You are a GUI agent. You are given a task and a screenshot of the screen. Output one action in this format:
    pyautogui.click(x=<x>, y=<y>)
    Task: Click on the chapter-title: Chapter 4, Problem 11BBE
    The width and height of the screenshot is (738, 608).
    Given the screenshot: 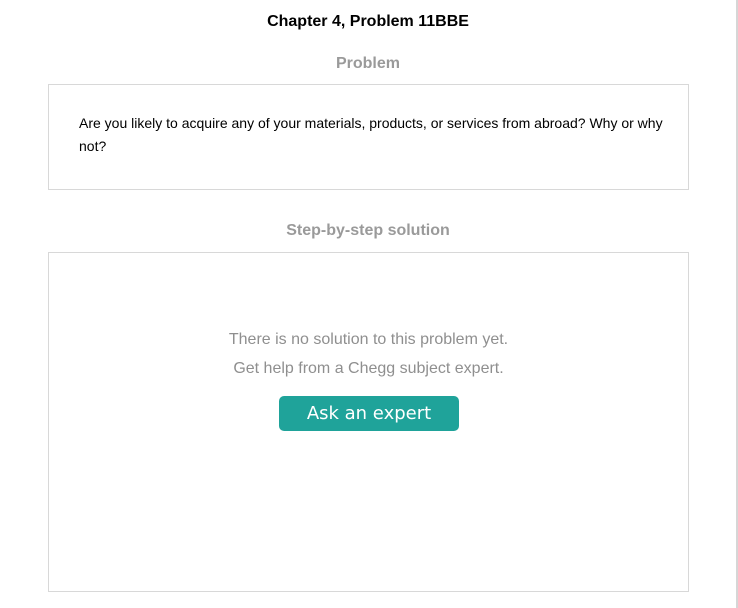 What is the action you would take?
    pyautogui.click(x=368, y=21)
    